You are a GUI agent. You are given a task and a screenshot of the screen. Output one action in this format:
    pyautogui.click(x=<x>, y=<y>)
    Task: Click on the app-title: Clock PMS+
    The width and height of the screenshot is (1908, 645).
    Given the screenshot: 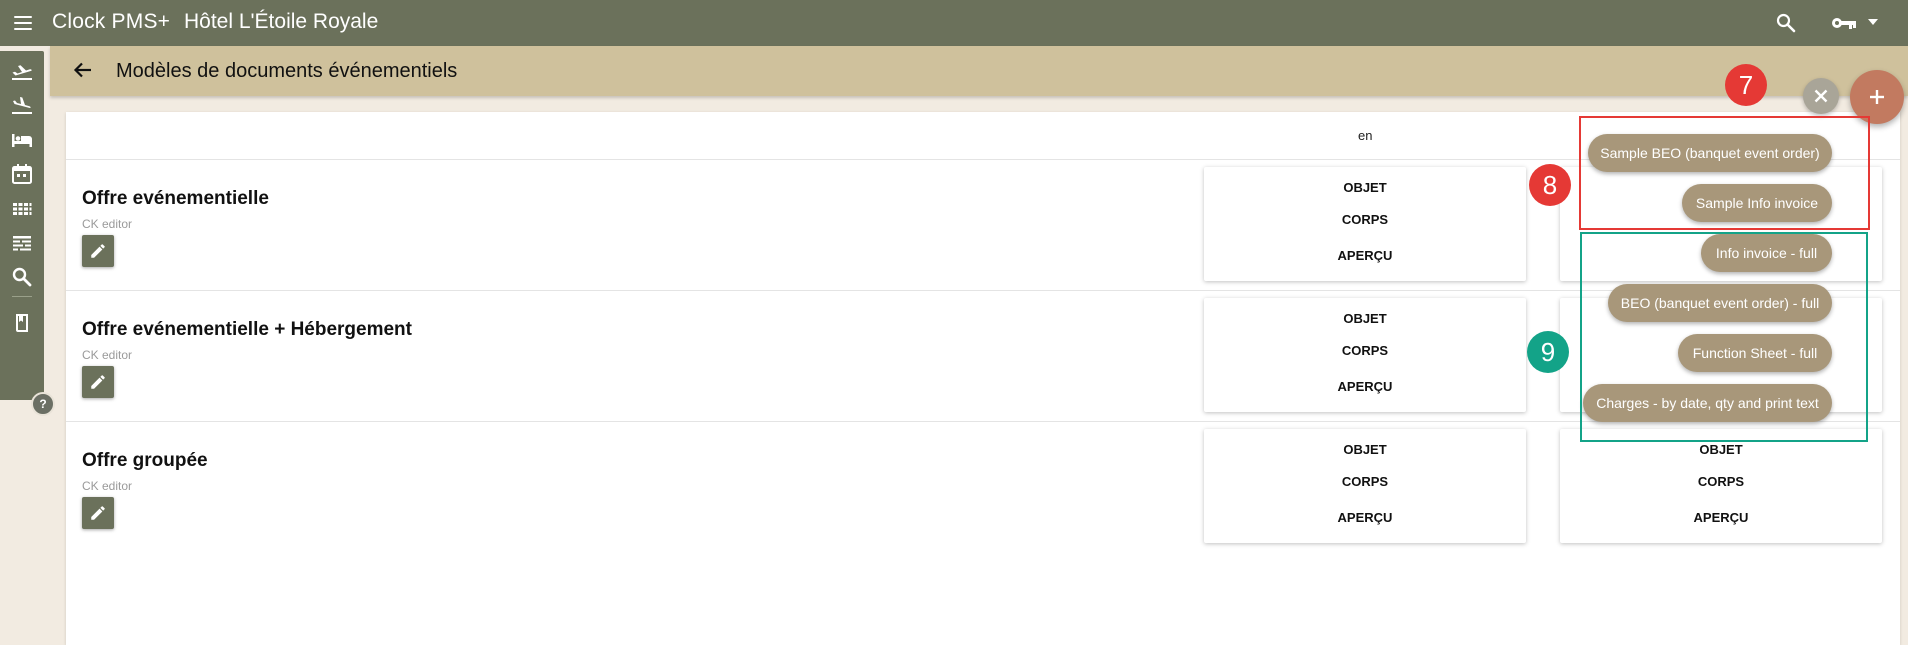 What is the action you would take?
    pyautogui.click(x=111, y=21)
    